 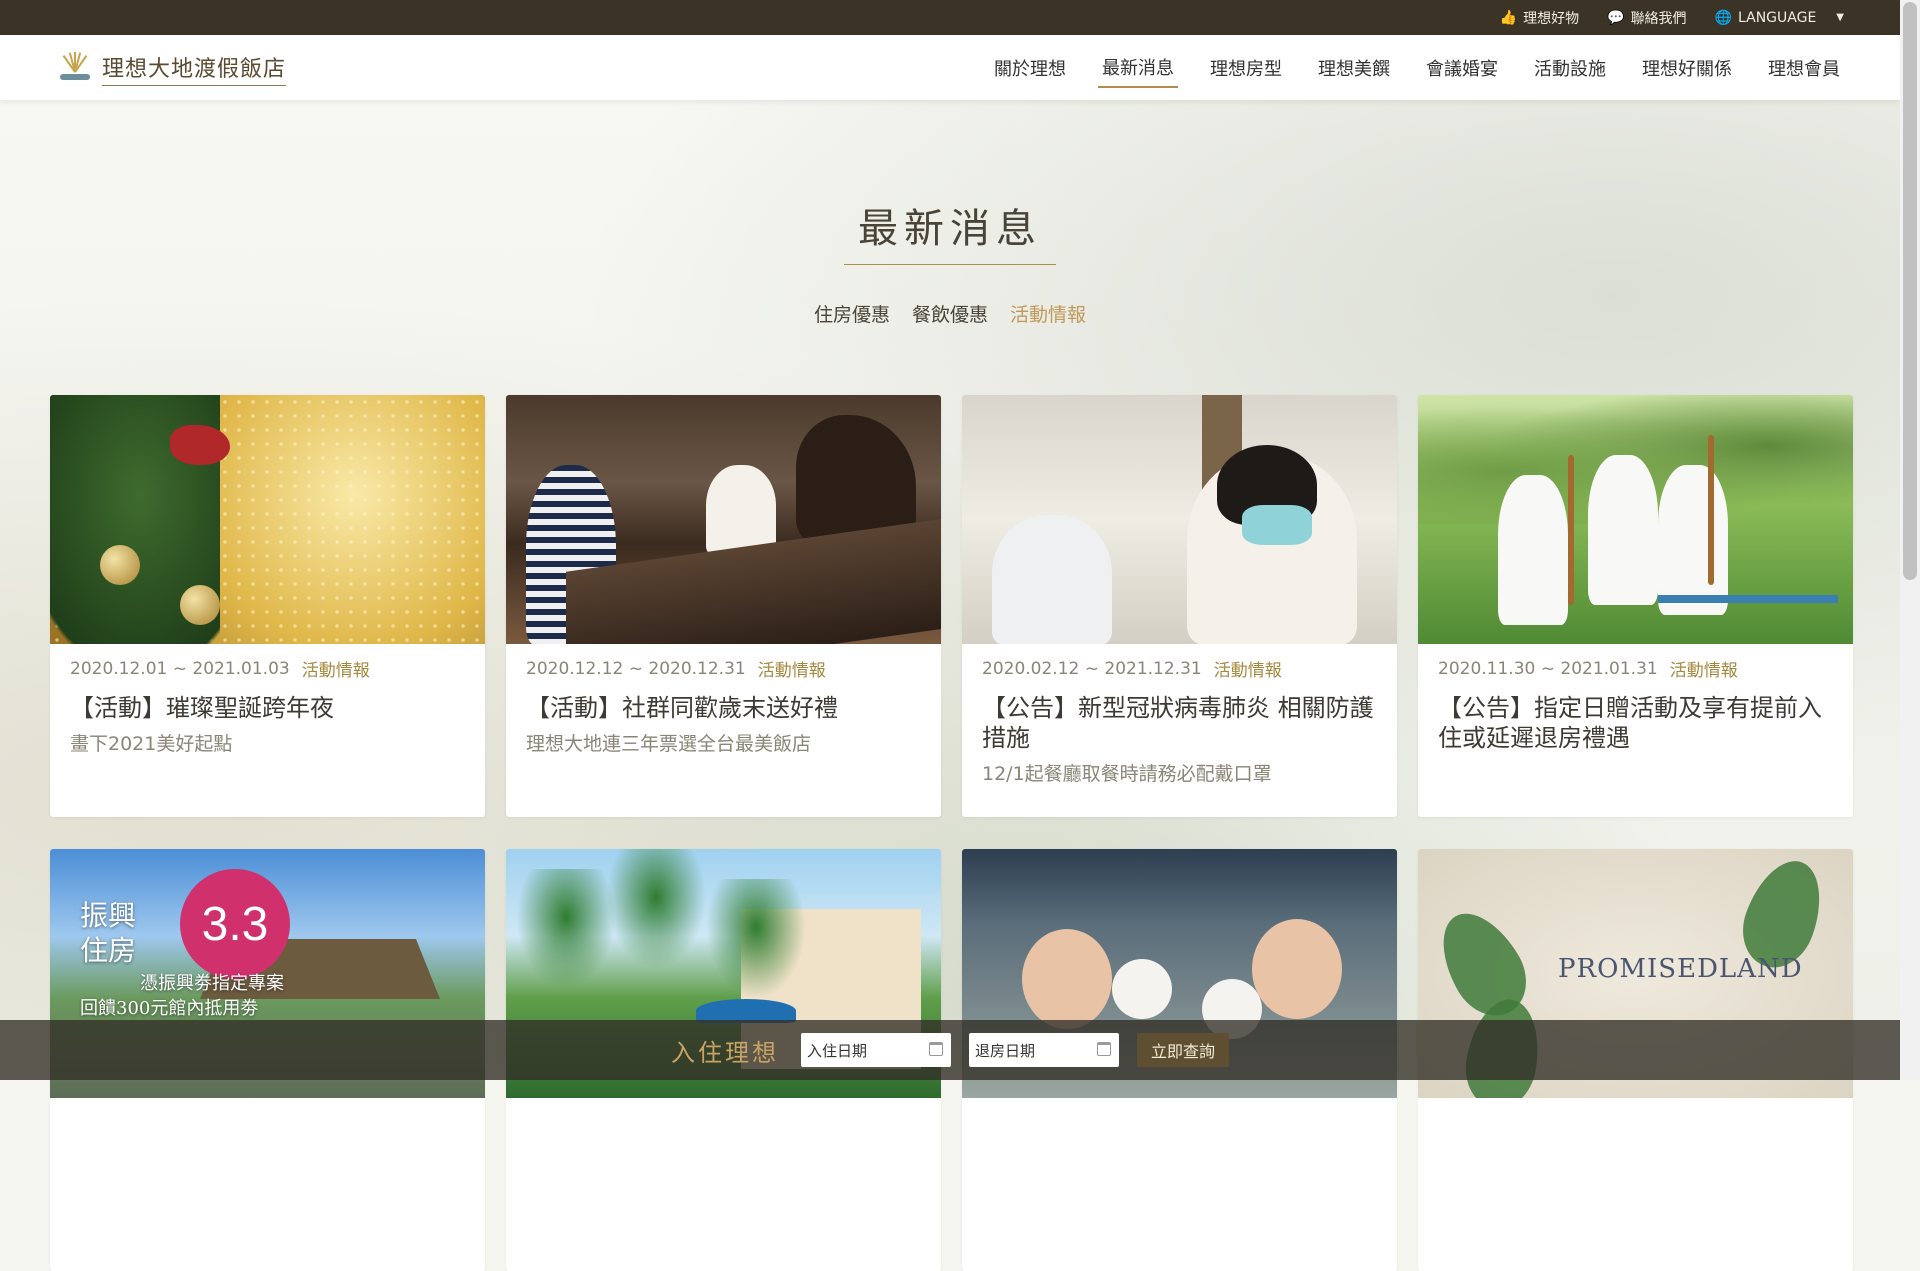 I want to click on language-dropdown: 🌐 LANGUAGE ▼, so click(x=1779, y=18).